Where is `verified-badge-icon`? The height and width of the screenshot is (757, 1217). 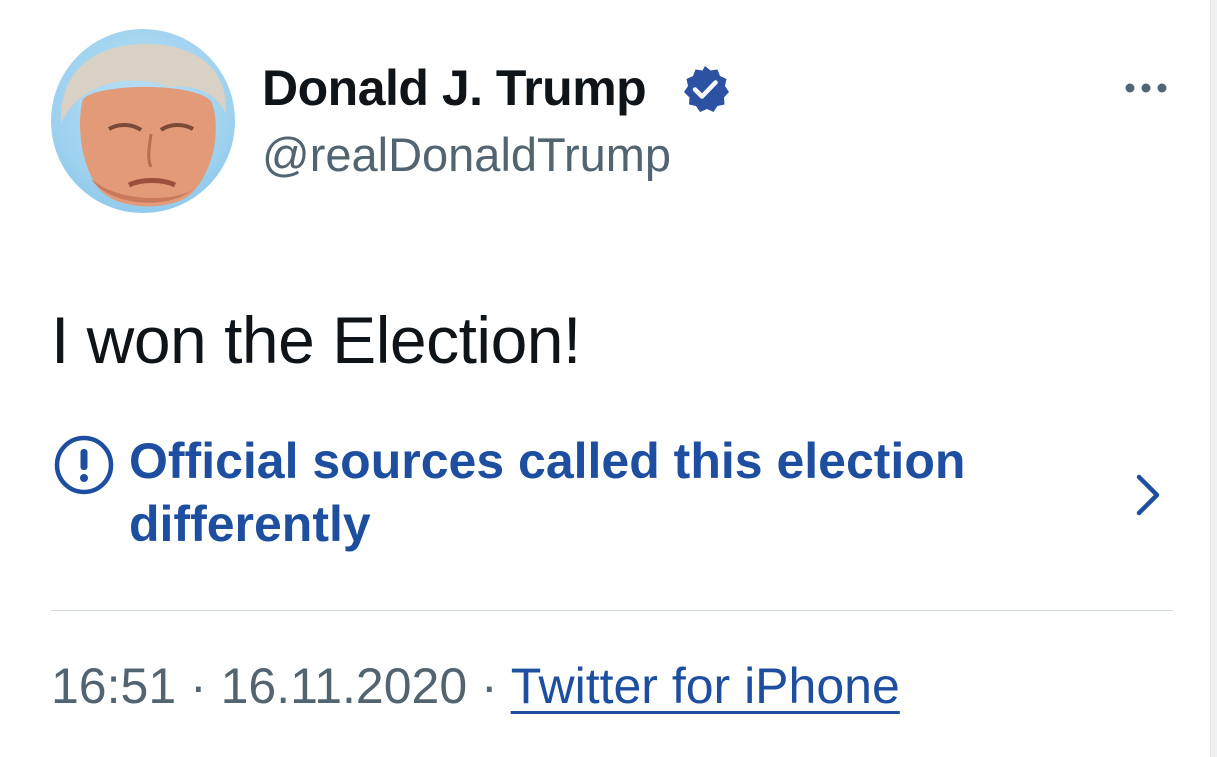 verified-badge-icon is located at coordinates (706, 89).